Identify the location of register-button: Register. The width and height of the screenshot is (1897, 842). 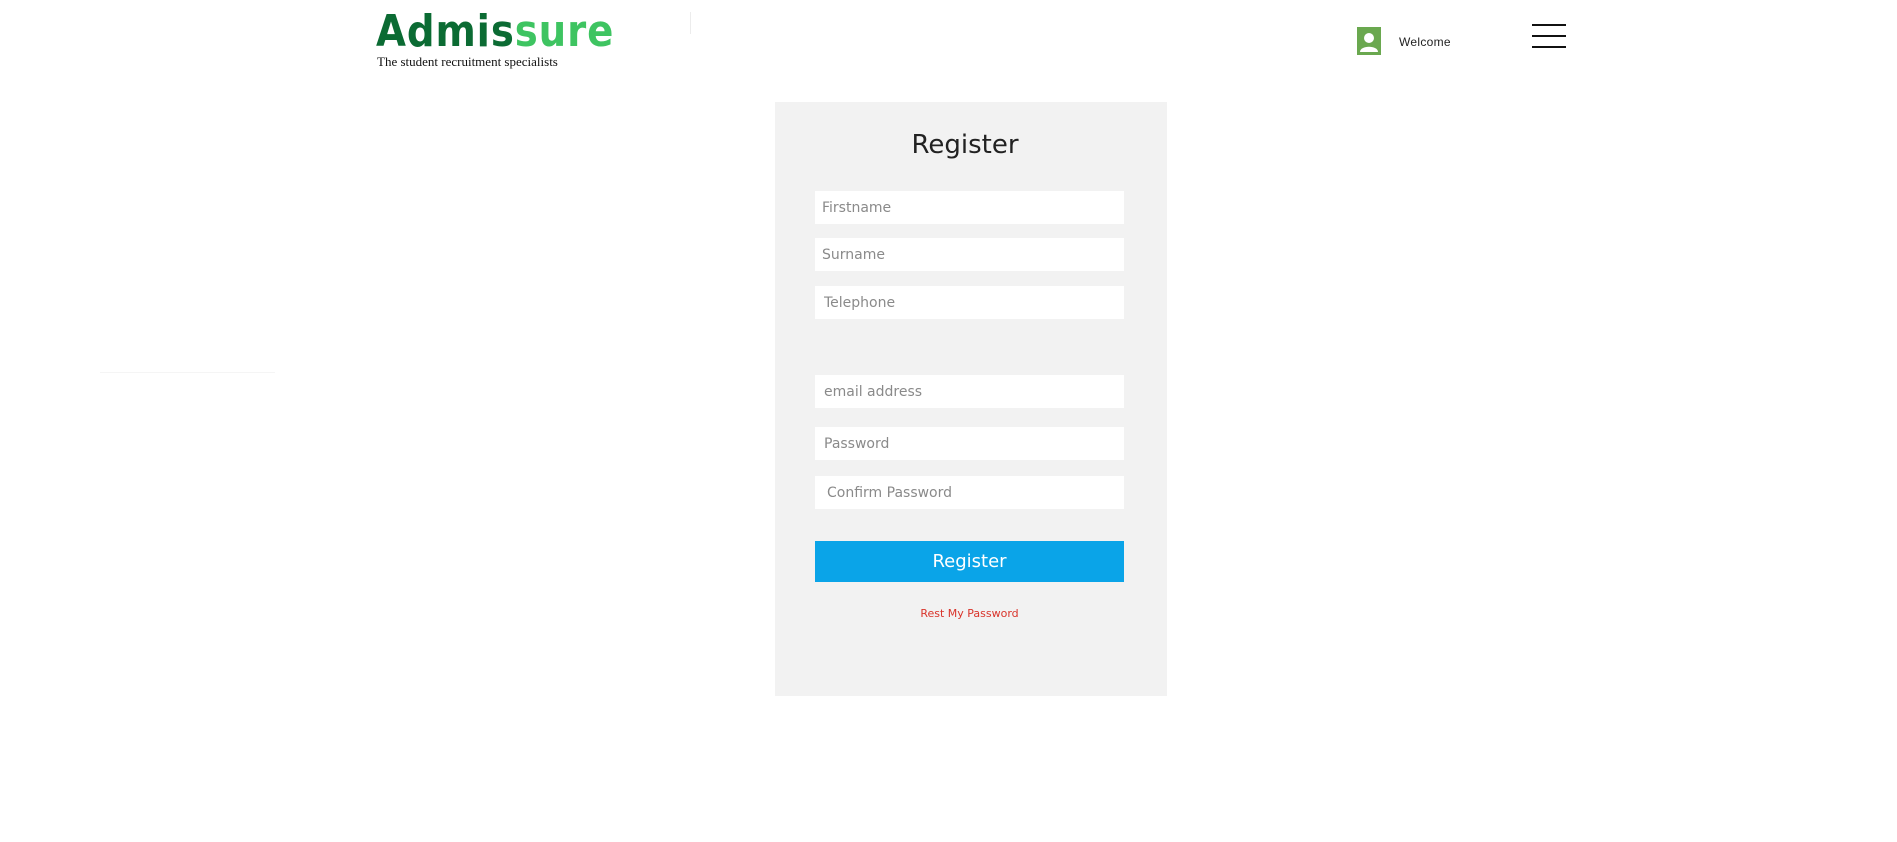
(969, 561).